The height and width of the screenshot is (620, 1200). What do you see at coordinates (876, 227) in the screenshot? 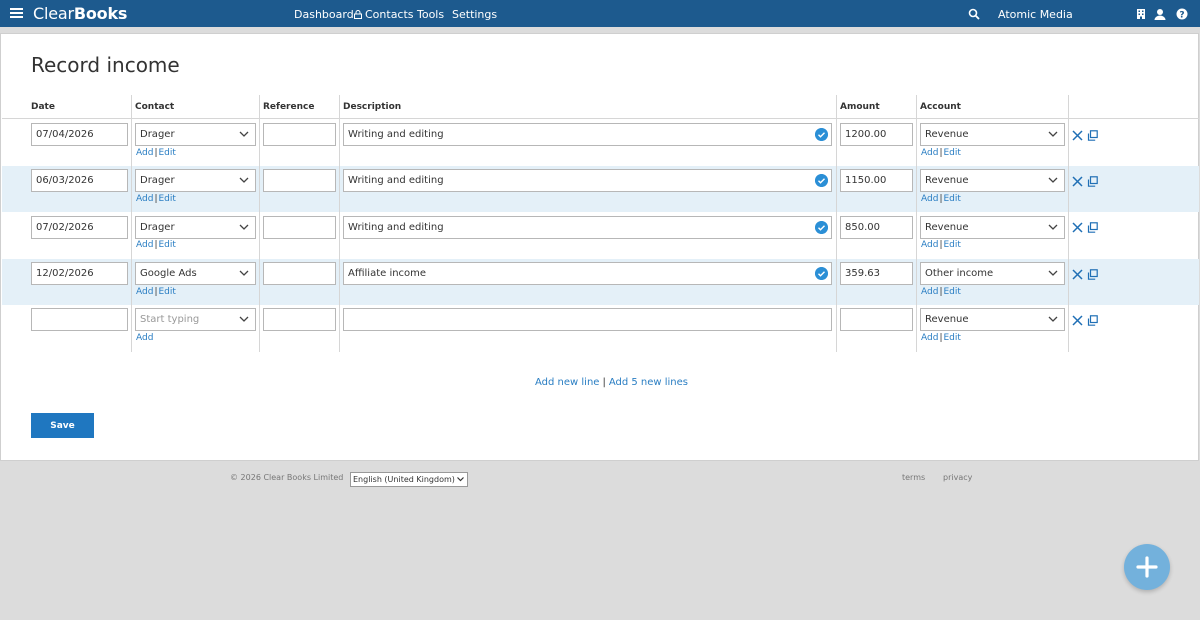
I see `amount-input: 850.00` at bounding box center [876, 227].